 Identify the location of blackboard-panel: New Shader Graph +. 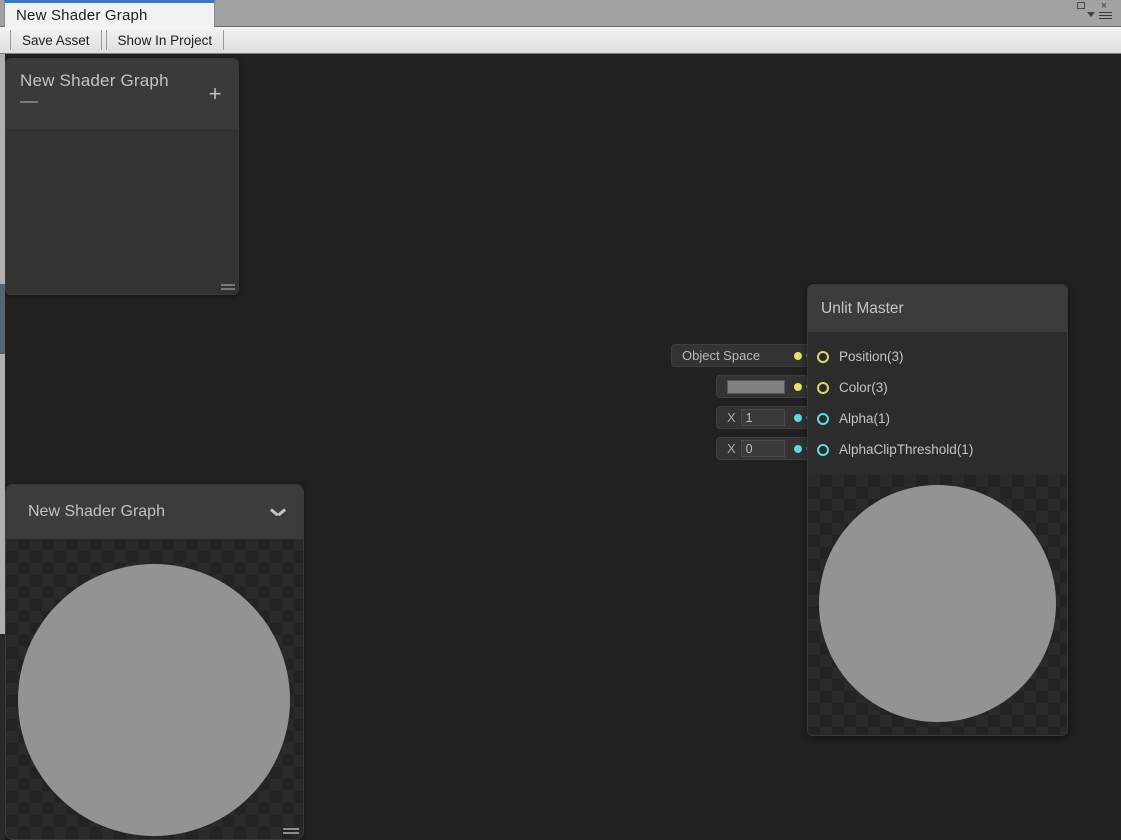
(122, 176).